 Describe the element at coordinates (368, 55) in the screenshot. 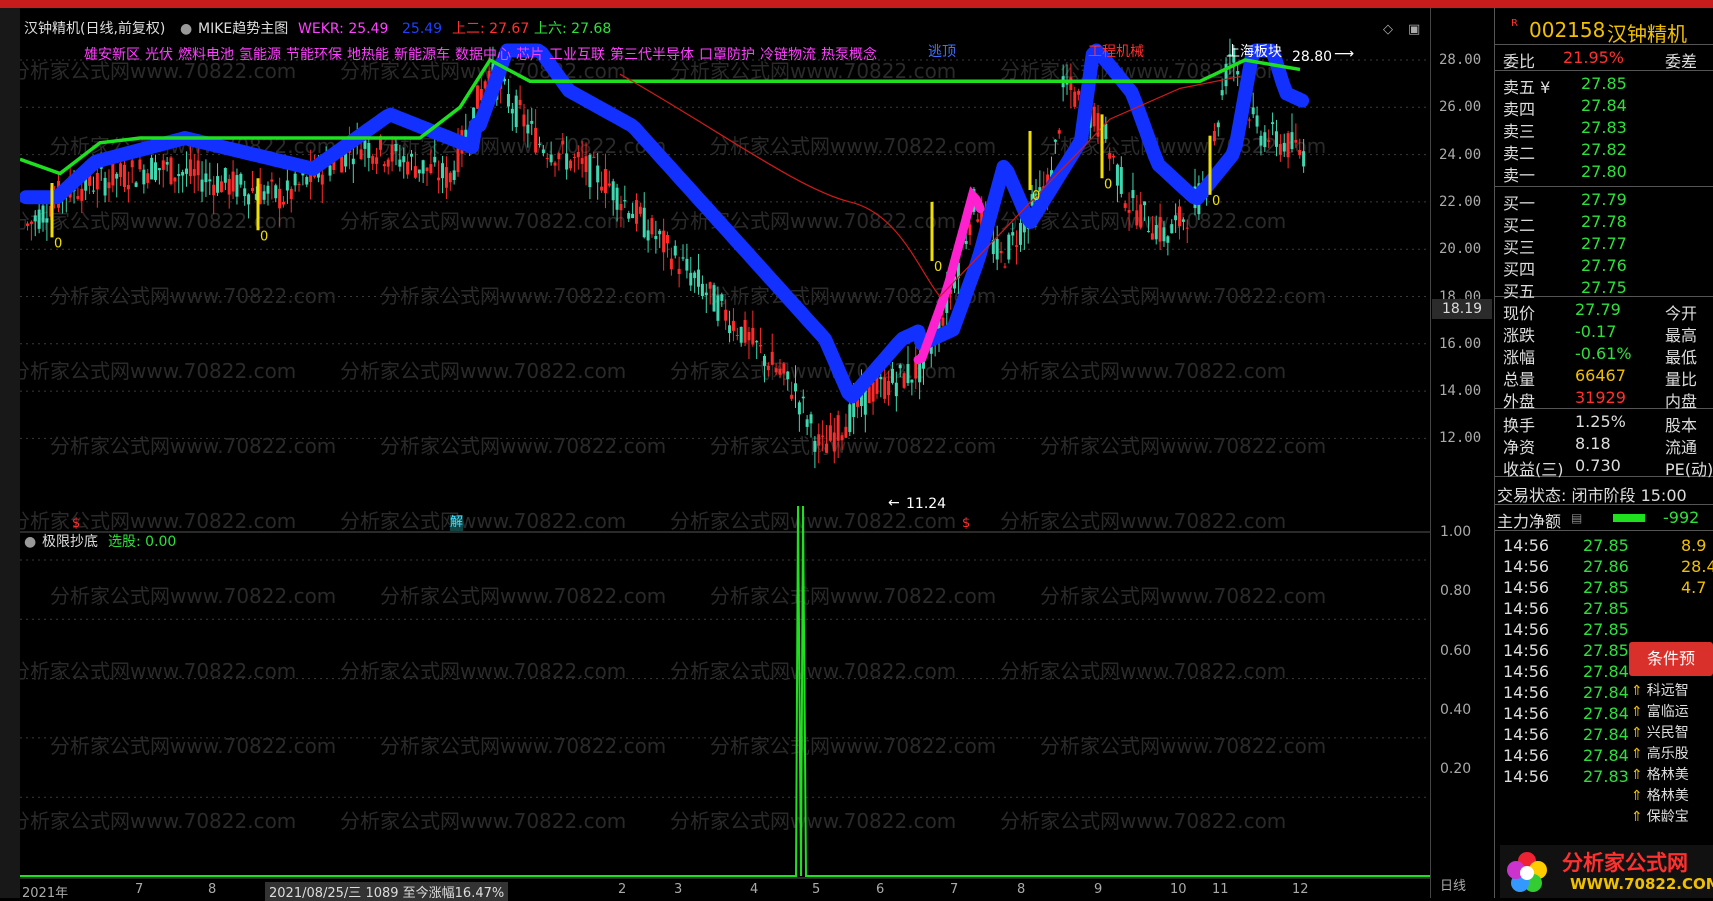

I see `concept-tag: 地热能` at that location.